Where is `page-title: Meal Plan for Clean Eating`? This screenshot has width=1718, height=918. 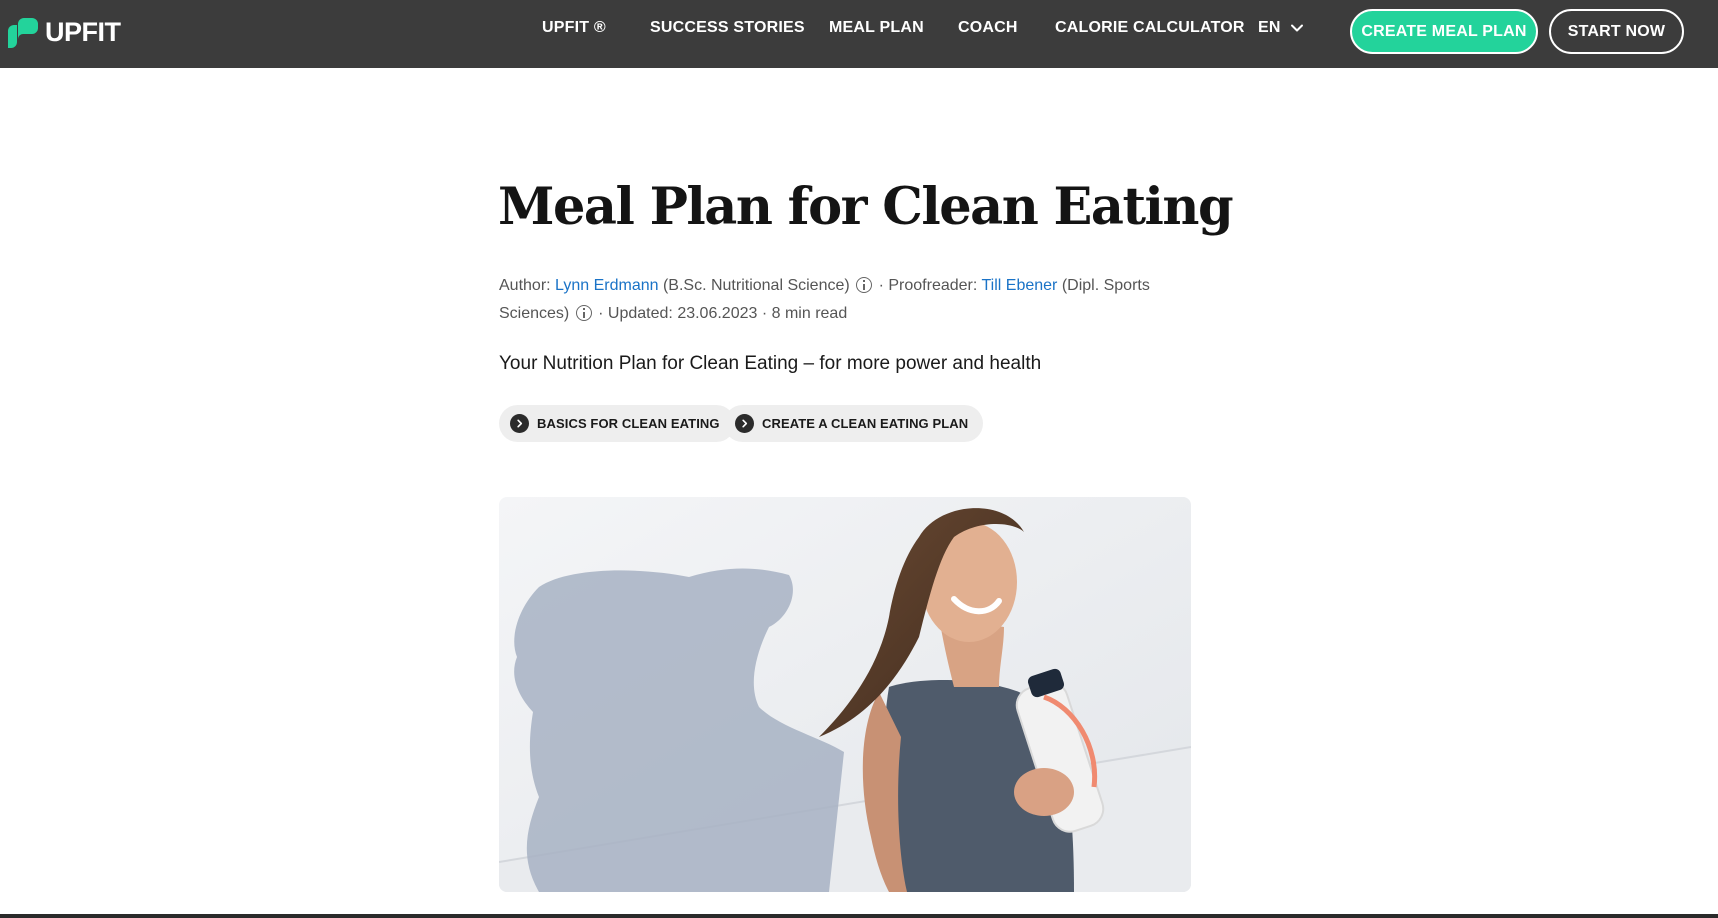
page-title: Meal Plan for Clean Eating is located at coordinates (866, 207).